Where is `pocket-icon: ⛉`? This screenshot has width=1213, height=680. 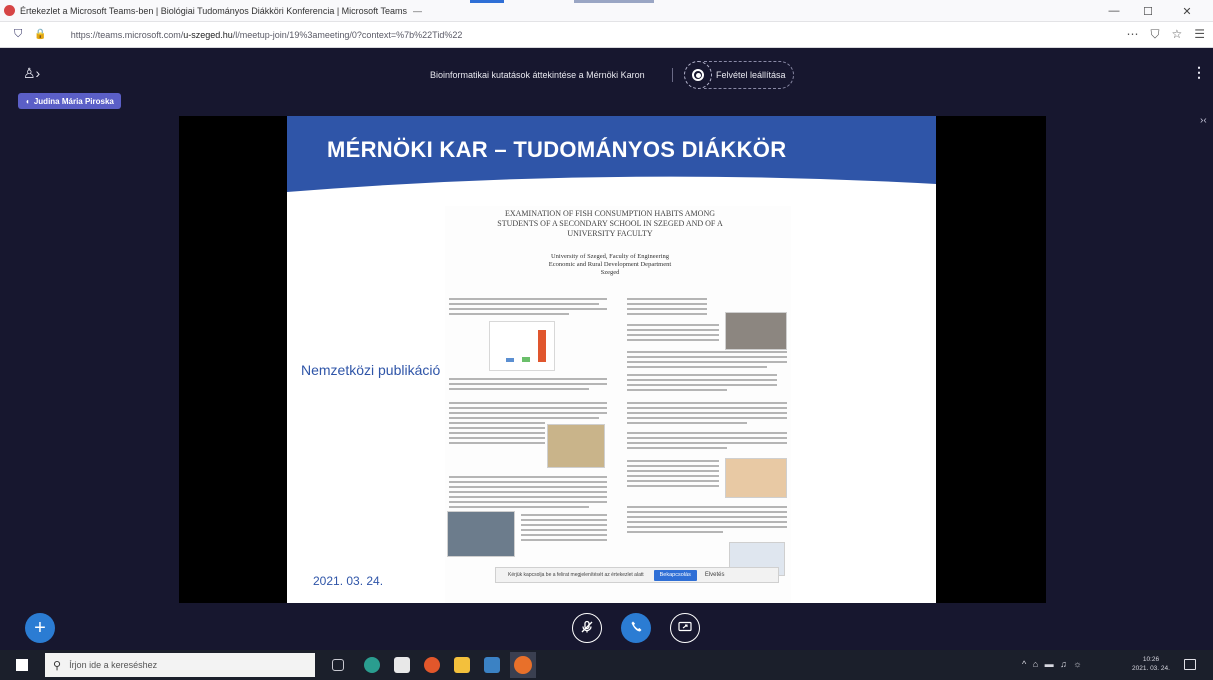
pocket-icon: ⛉ is located at coordinates (1154, 34).